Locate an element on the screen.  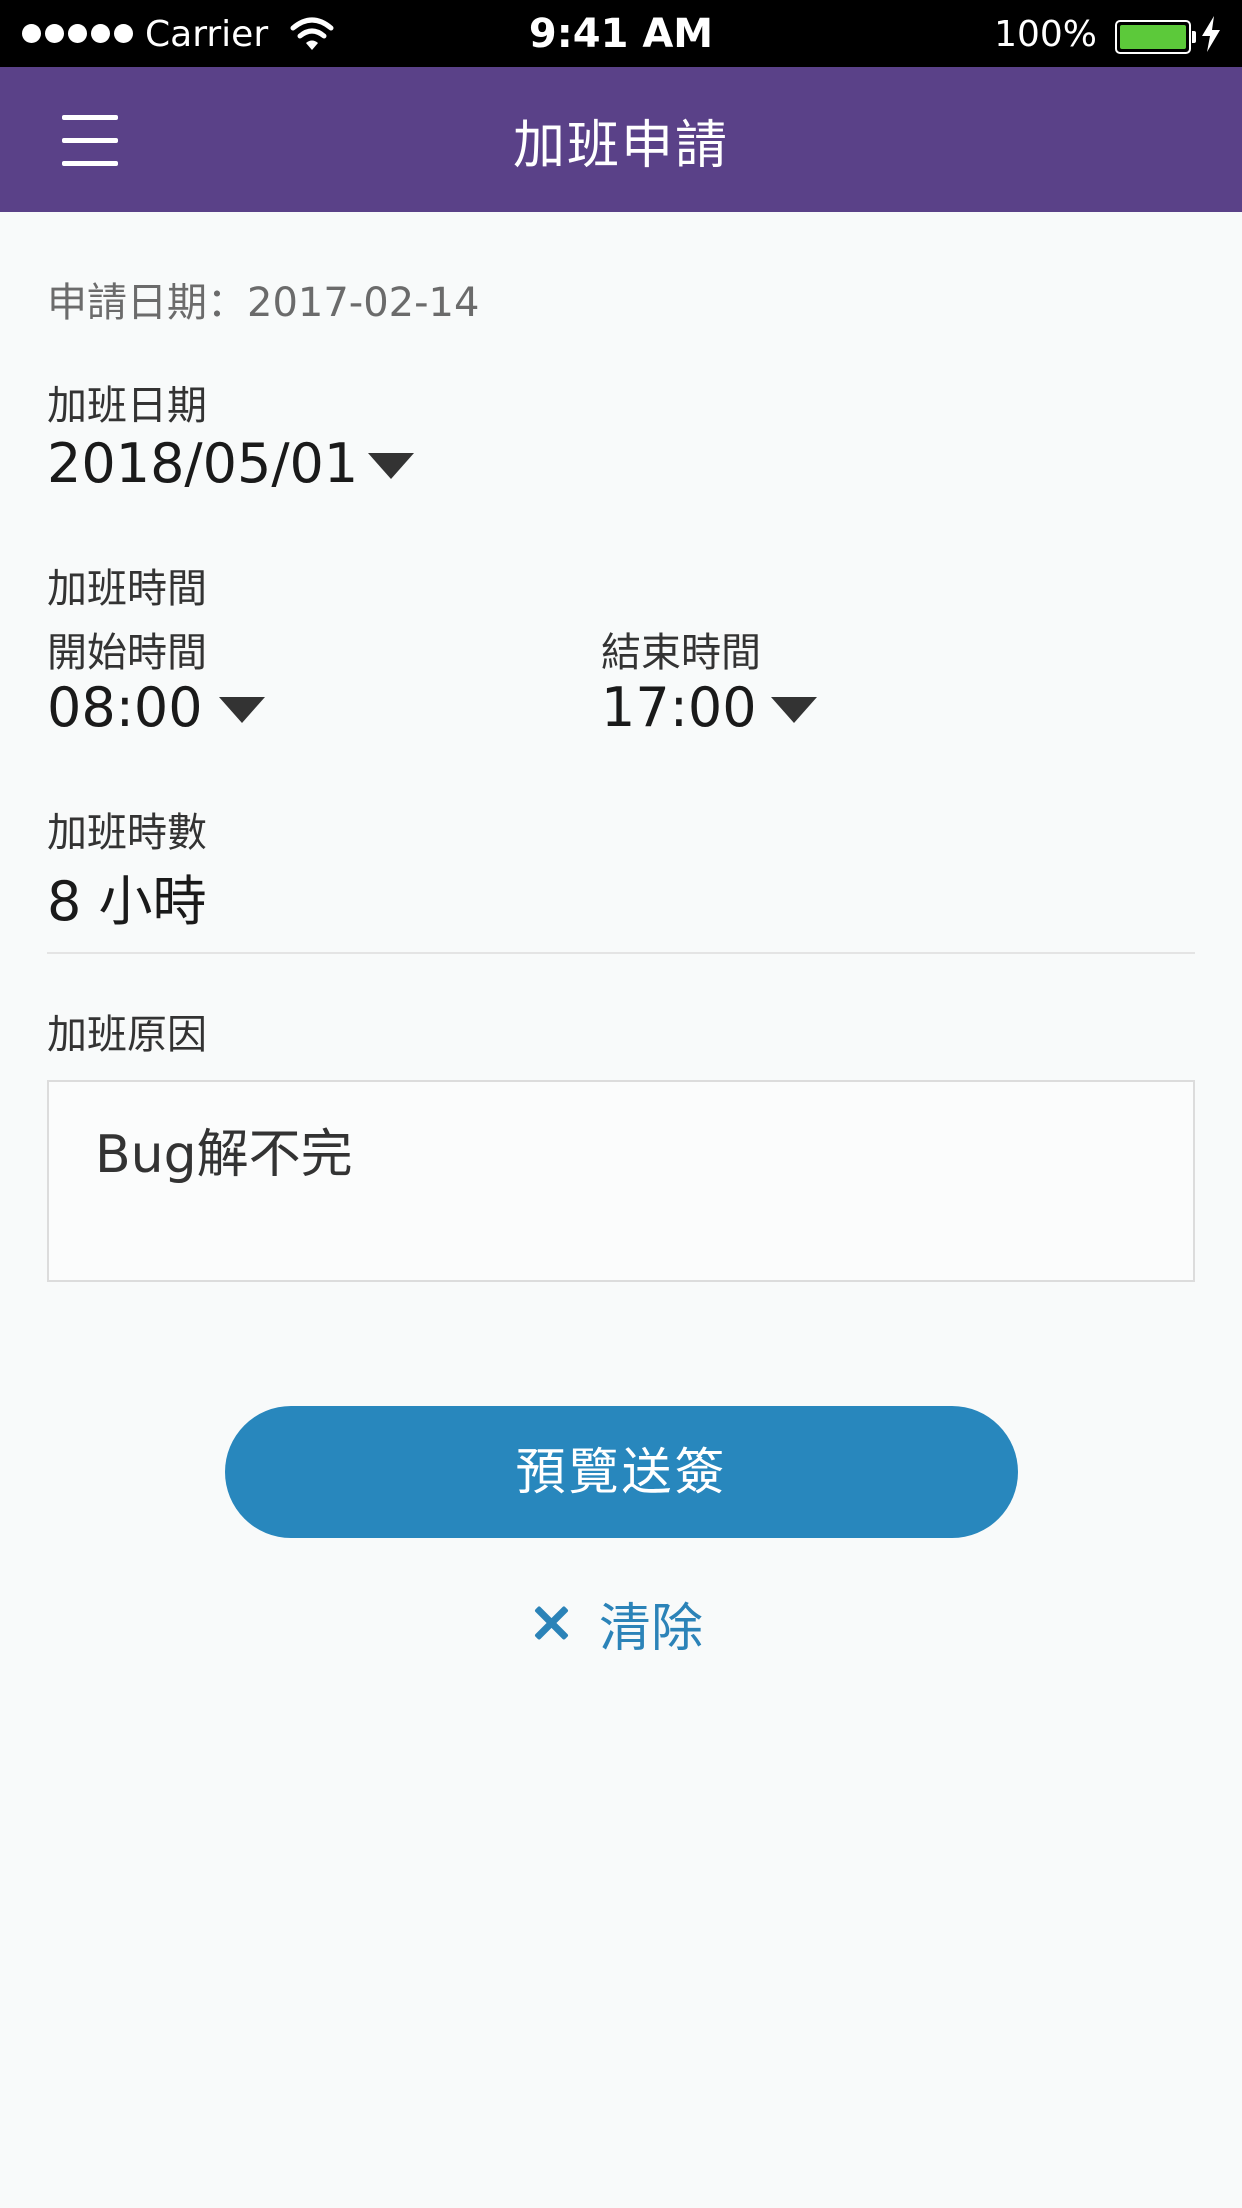
overtime-reason-input: Bug解不完 is located at coordinates (621, 1181).